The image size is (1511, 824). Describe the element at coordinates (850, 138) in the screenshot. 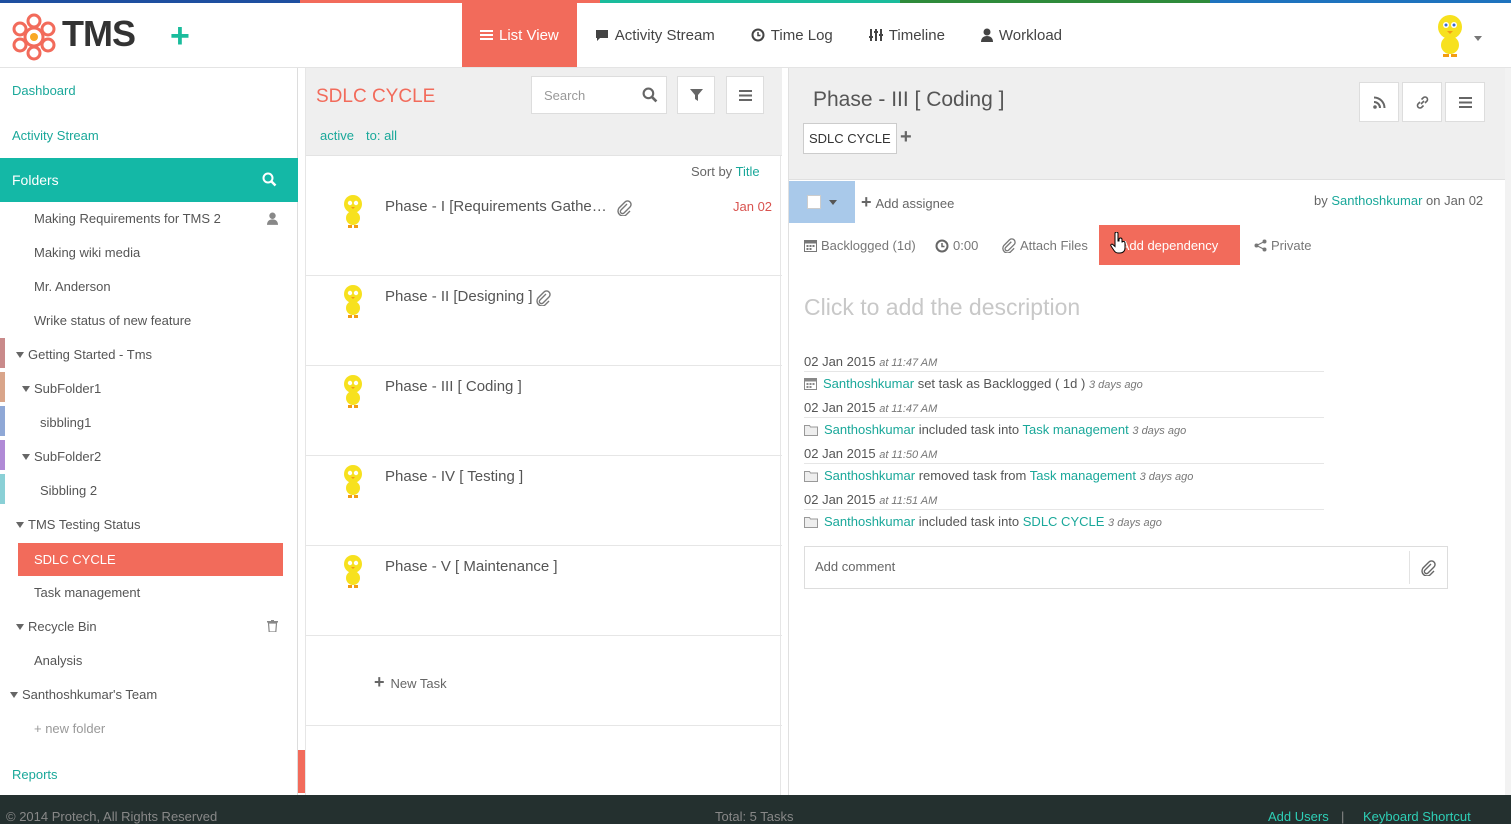

I see `folder-tag: SDLC CYCLE` at that location.